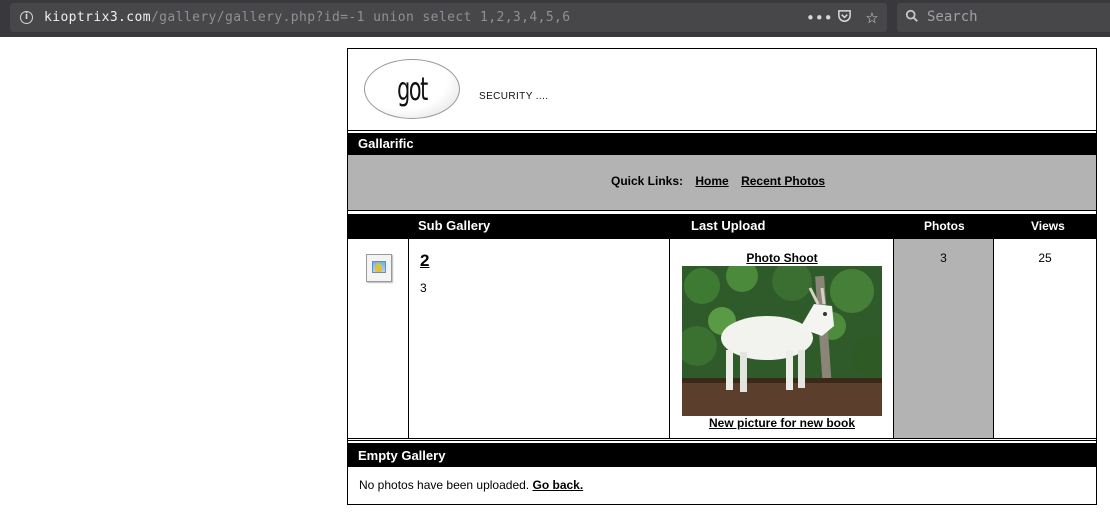 The image size is (1110, 518). What do you see at coordinates (1045, 258) in the screenshot?
I see `views-count: 25` at bounding box center [1045, 258].